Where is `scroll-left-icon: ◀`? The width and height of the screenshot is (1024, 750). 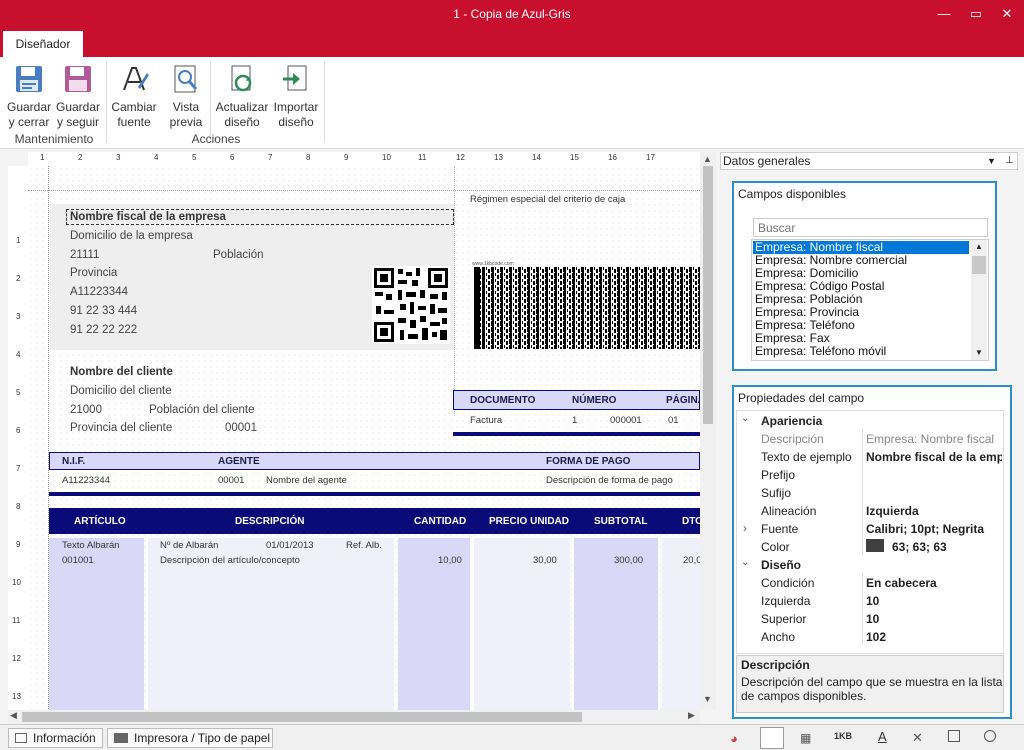 scroll-left-icon: ◀ is located at coordinates (13, 715).